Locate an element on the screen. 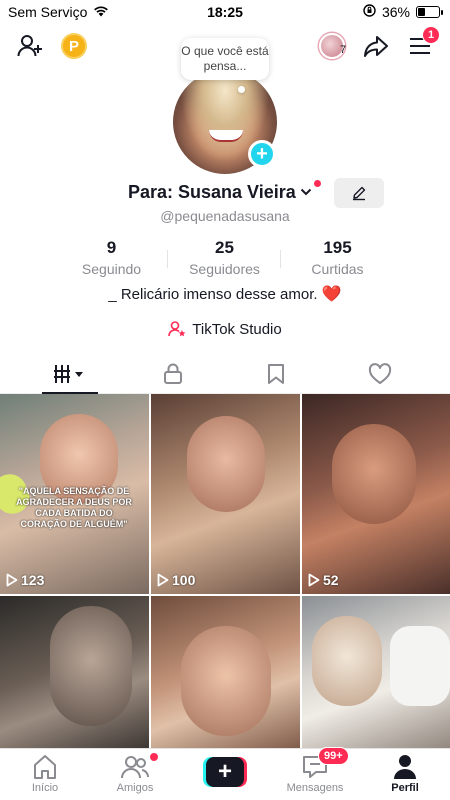 This screenshot has height=800, width=450. videos-grid-icon is located at coordinates (68, 374).